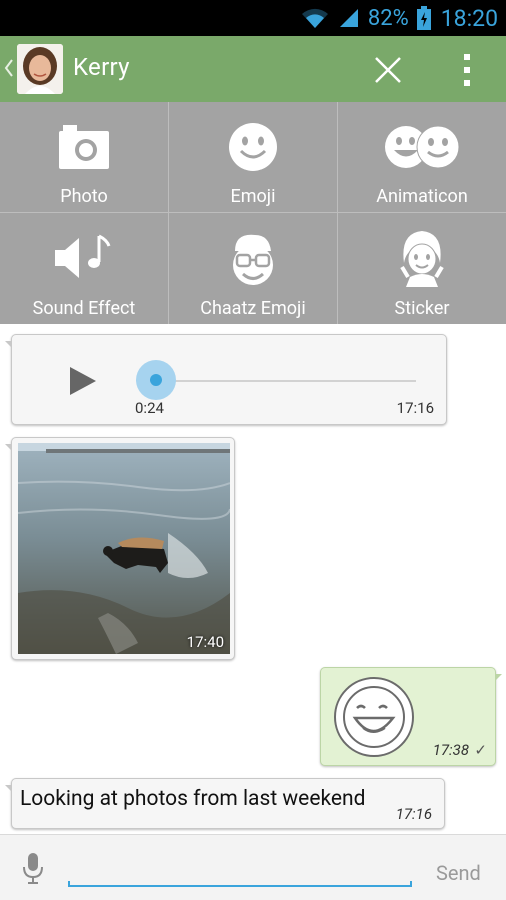 This screenshot has width=506, height=900. Describe the element at coordinates (149, 408) in the screenshot. I see `audio-elapsed: 0:24` at that location.